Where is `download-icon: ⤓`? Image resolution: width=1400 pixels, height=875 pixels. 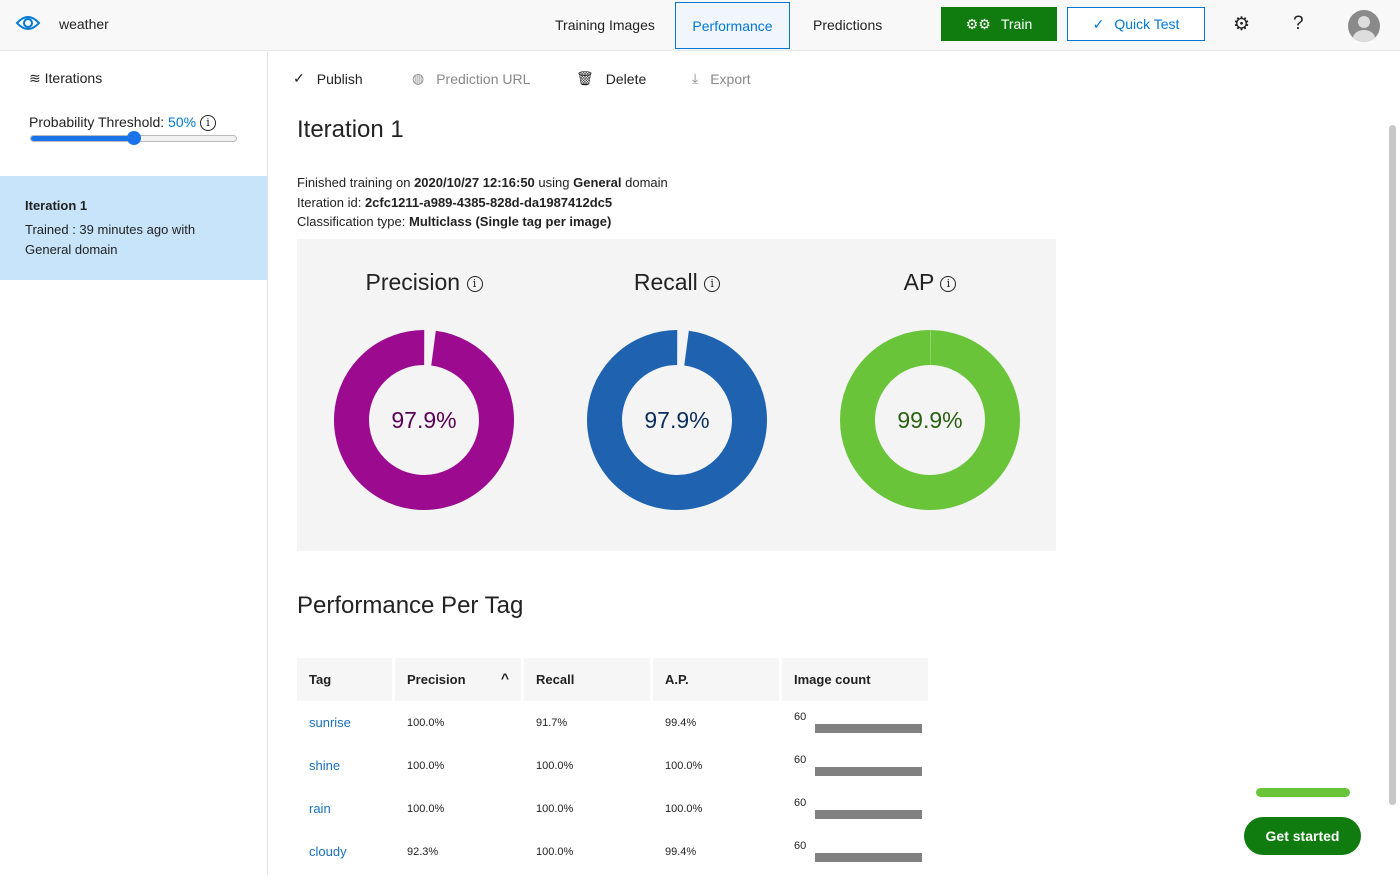 download-icon: ⤓ is located at coordinates (695, 78).